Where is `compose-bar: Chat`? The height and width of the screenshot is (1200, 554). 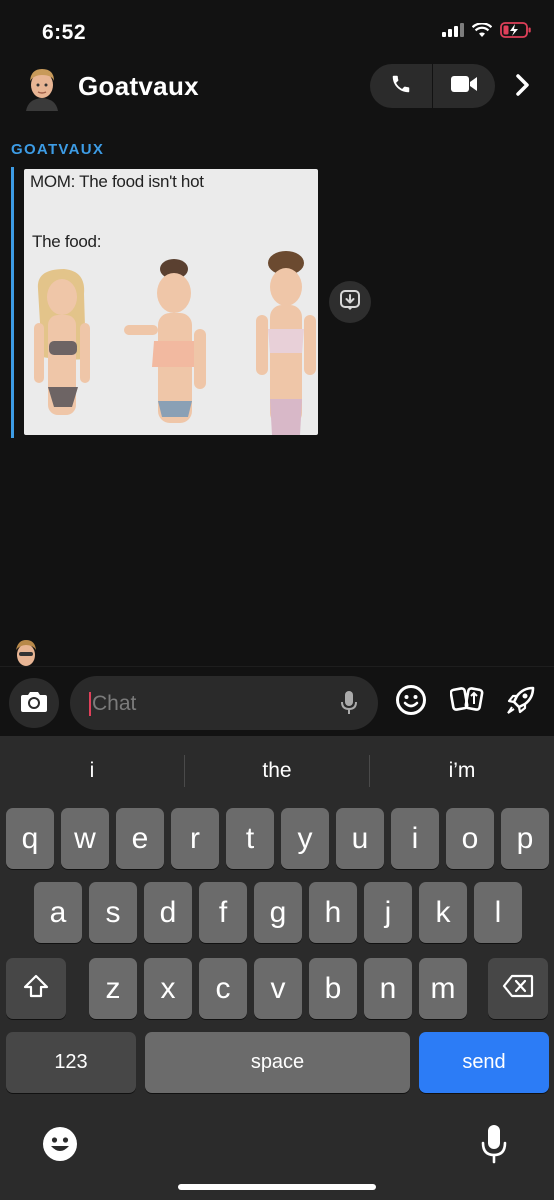
compose-bar: Chat is located at coordinates (277, 701).